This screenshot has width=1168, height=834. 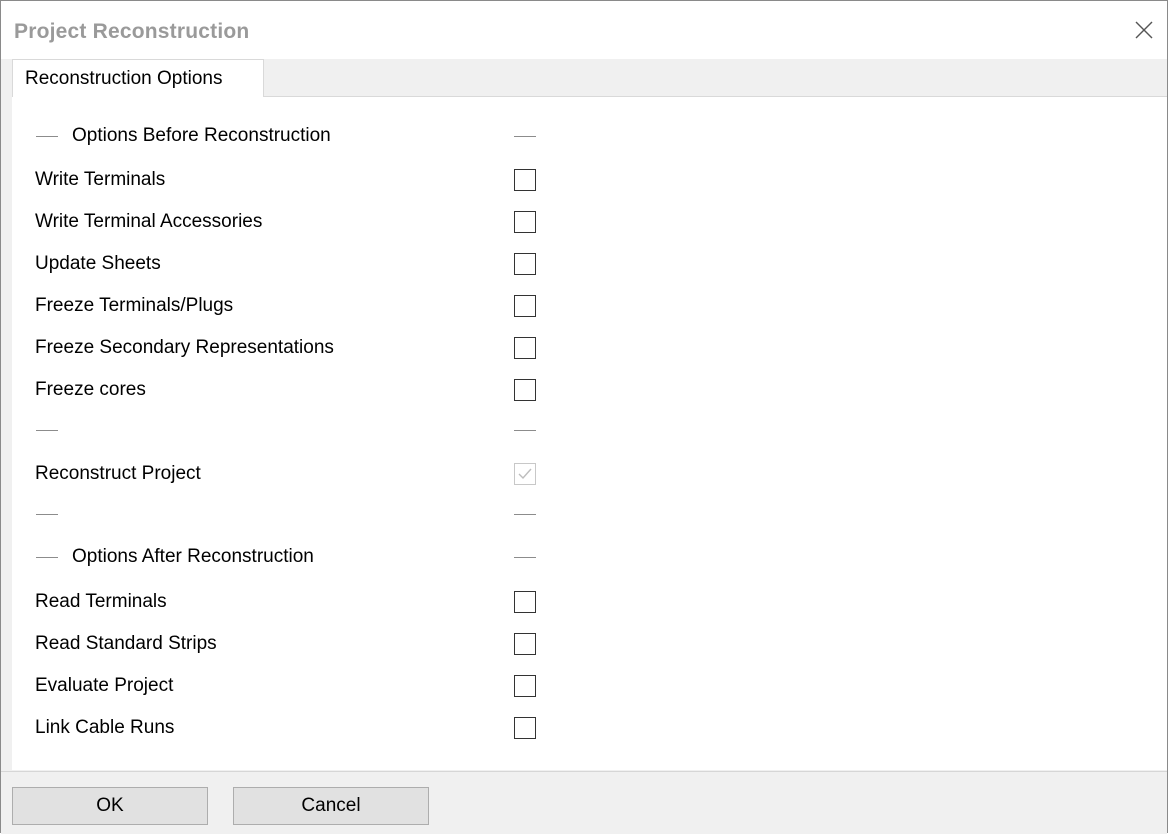 I want to click on option-label: Reconstruct Project, so click(x=118, y=473).